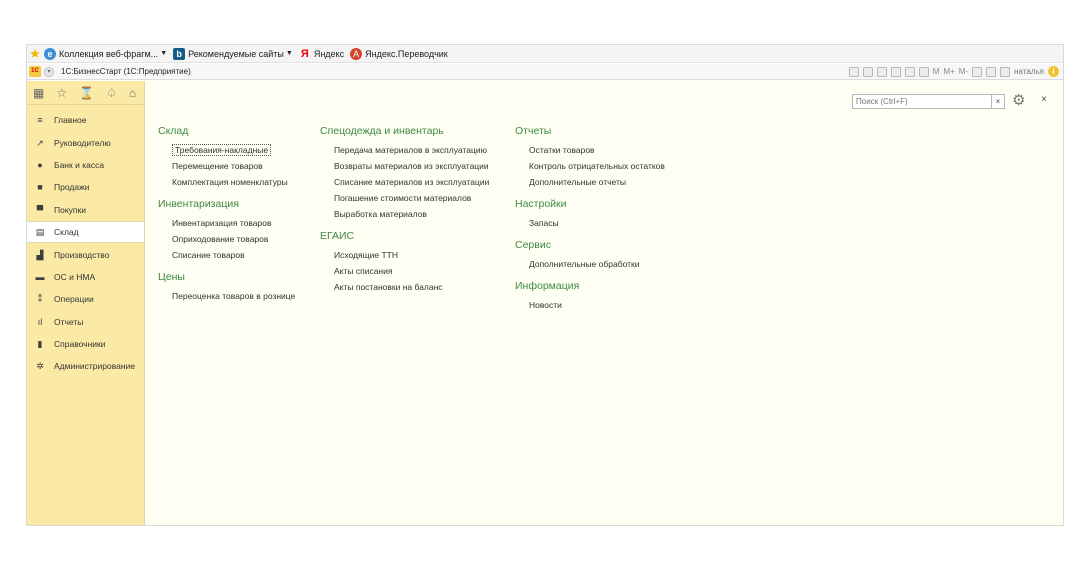 This screenshot has width=1090, height=568. What do you see at coordinates (85, 254) in the screenshot?
I see `sidebar-item-production: ▟ Производство` at bounding box center [85, 254].